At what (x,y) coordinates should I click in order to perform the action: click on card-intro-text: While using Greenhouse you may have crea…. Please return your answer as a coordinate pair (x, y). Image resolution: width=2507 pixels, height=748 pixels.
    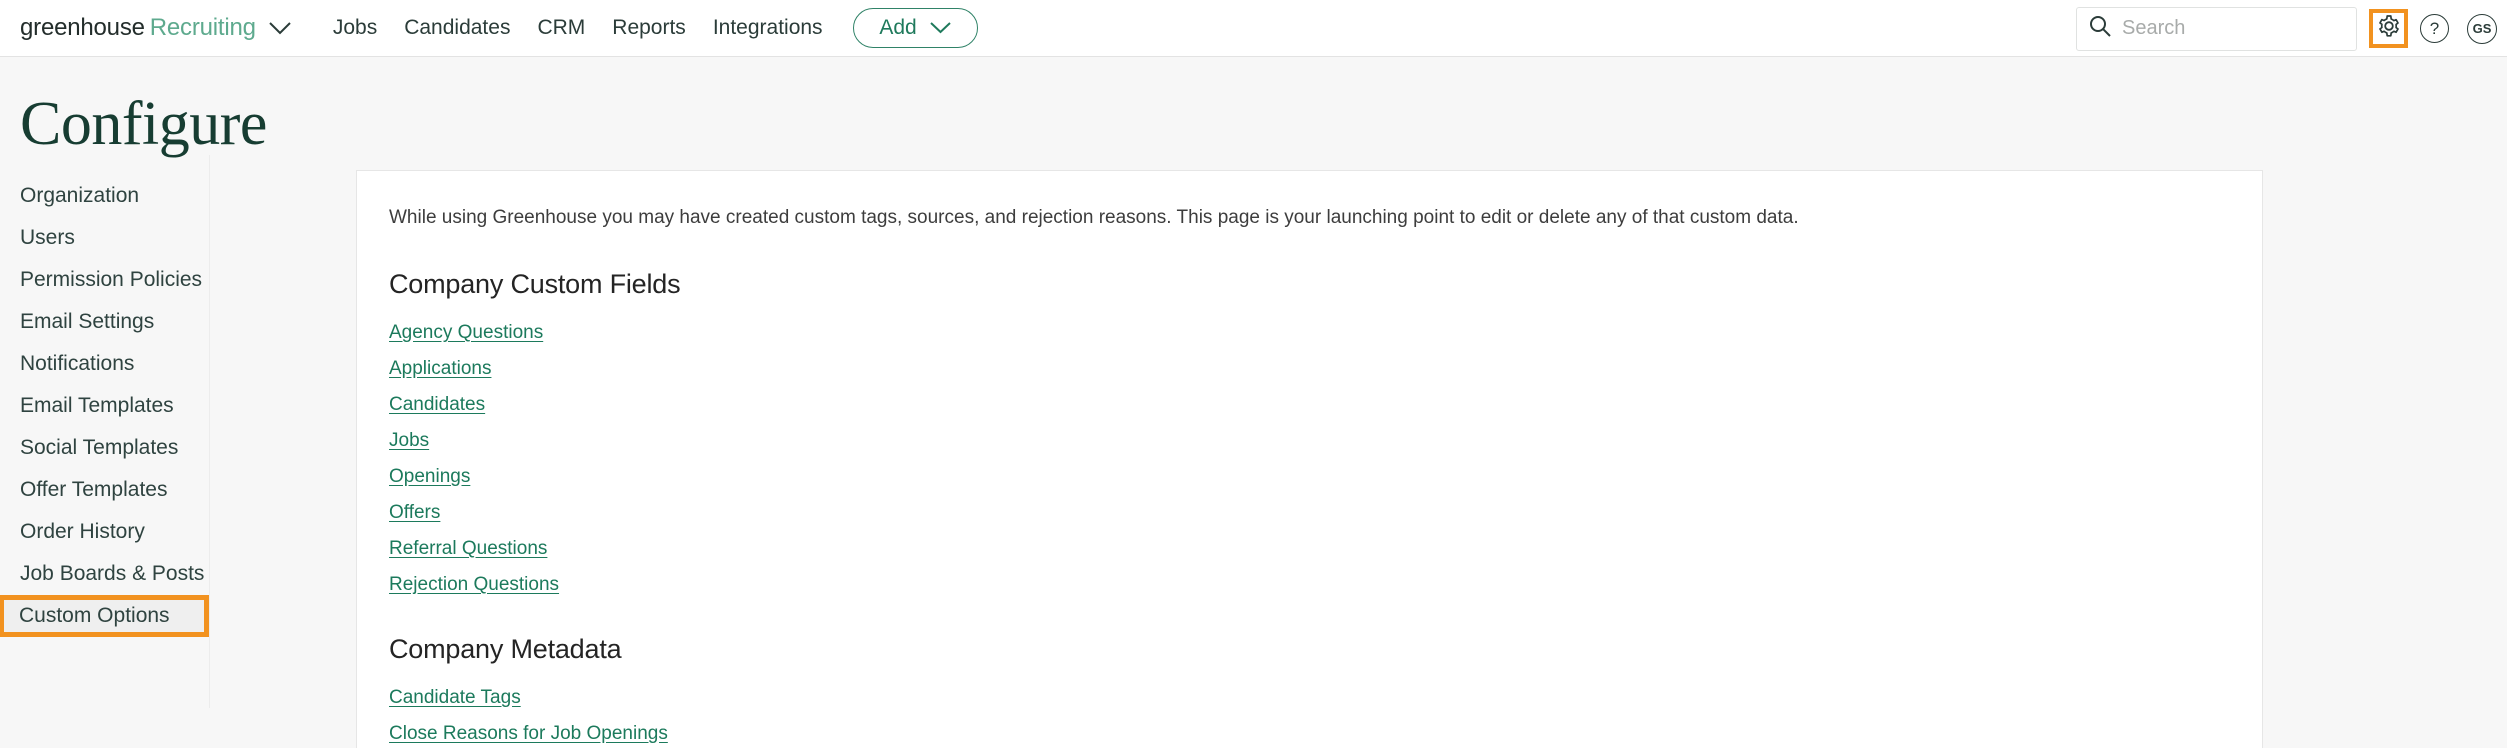
    Looking at the image, I should click on (1094, 217).